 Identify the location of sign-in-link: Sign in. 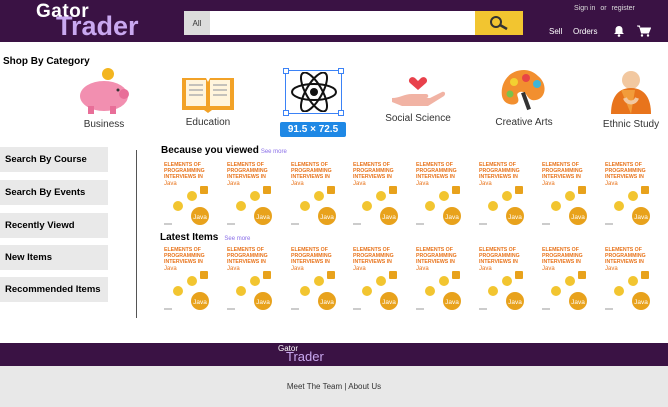
(584, 8).